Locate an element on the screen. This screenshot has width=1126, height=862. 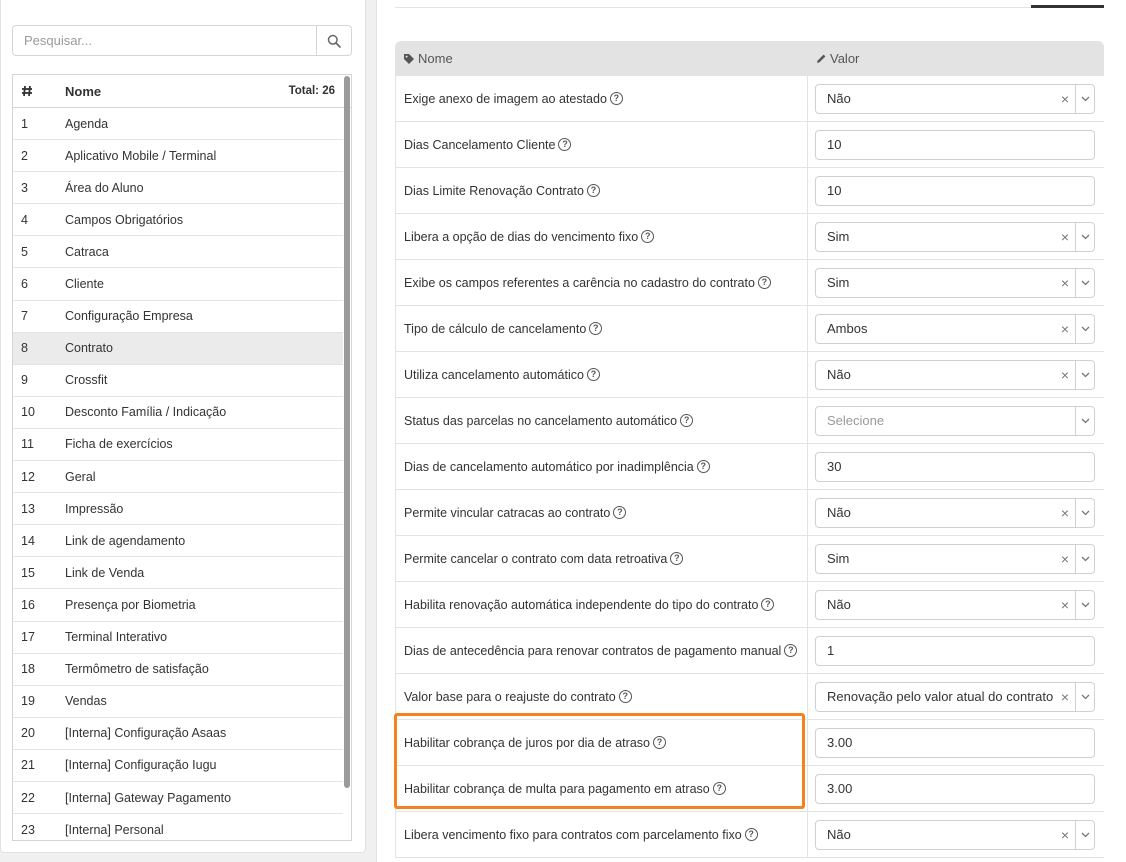
setting-label: Dias Limite Renovação Contrato is located at coordinates (494, 190).